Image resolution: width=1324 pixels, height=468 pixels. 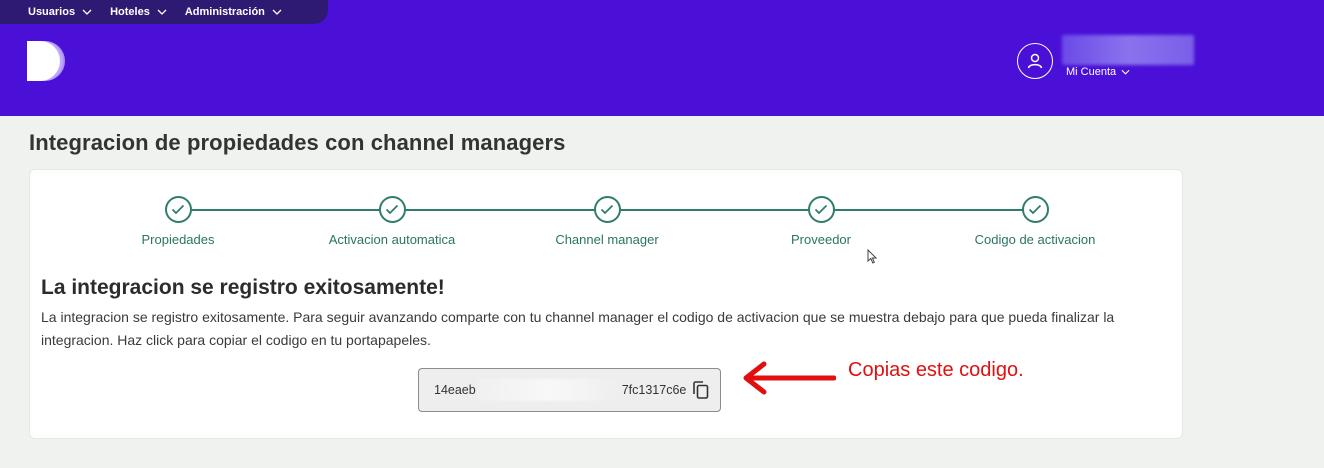 I want to click on step-label: Proveedor, so click(x=821, y=239).